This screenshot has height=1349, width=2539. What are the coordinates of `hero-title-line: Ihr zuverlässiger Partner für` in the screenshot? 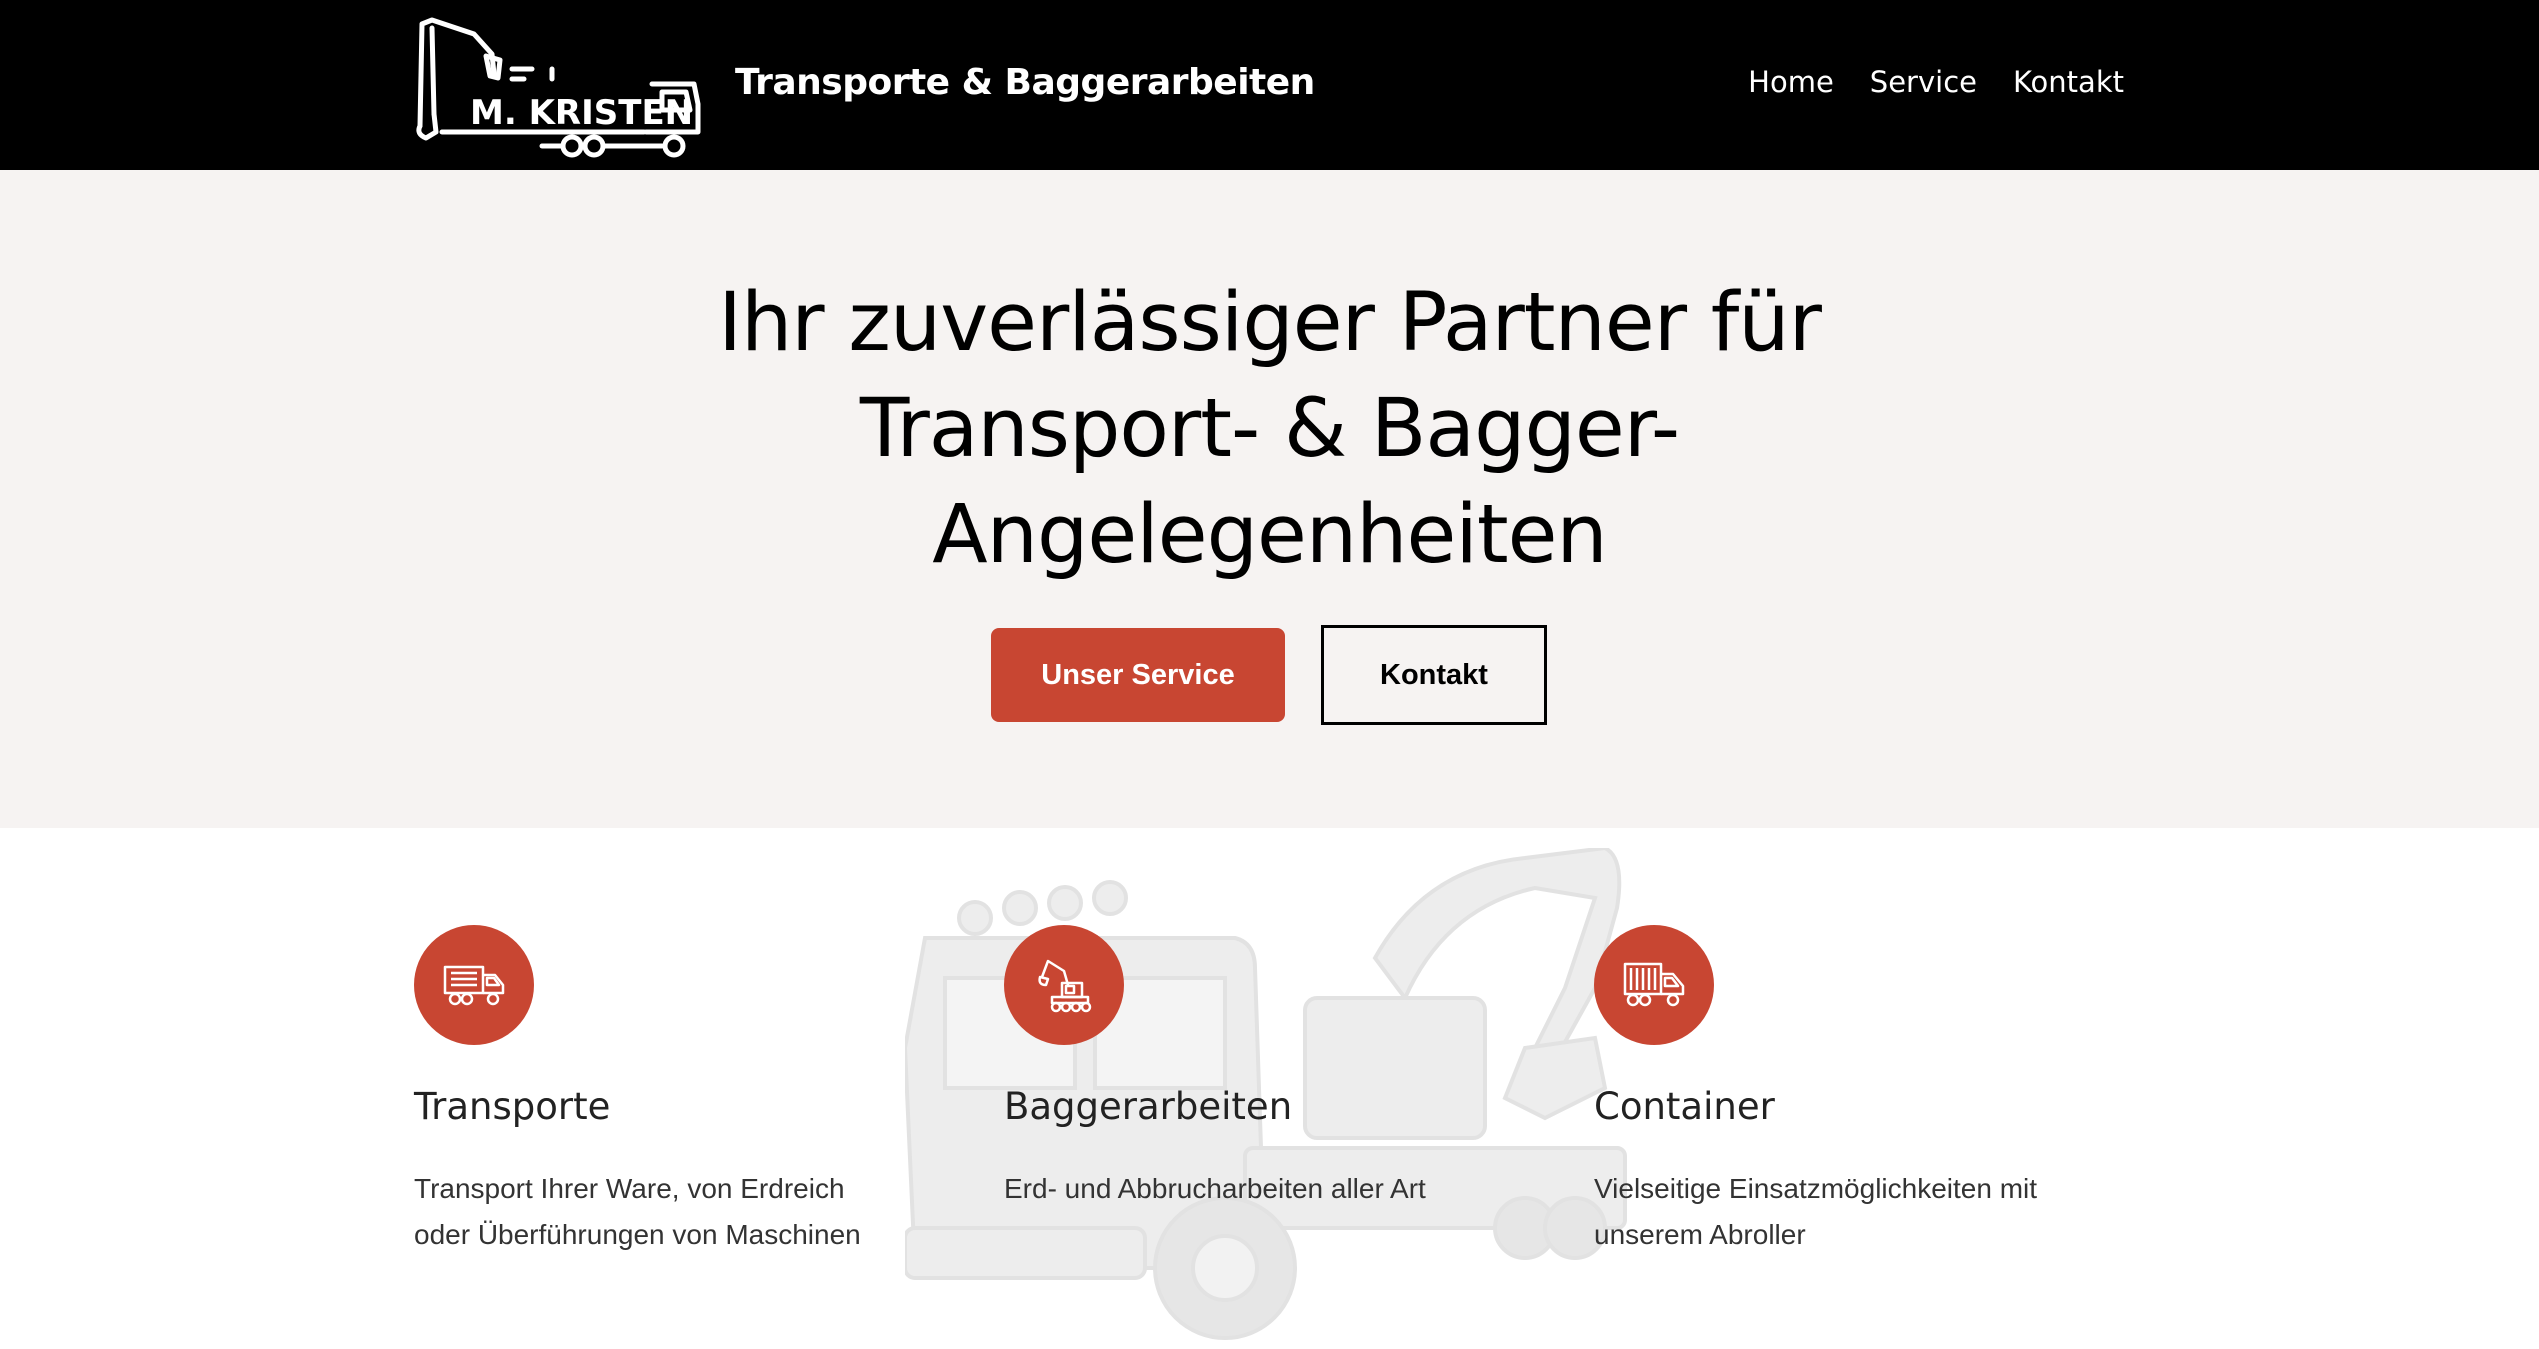 It's located at (1270, 323).